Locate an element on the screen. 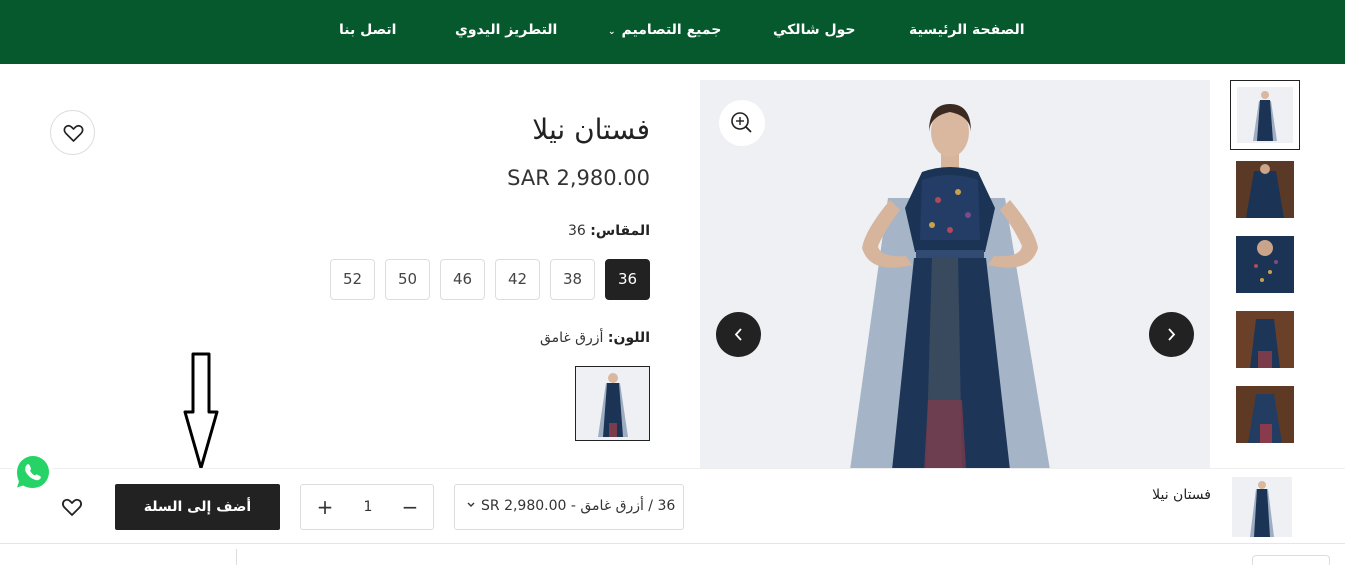 The height and width of the screenshot is (565, 1345). color-swatch-dark-blue is located at coordinates (612, 403).